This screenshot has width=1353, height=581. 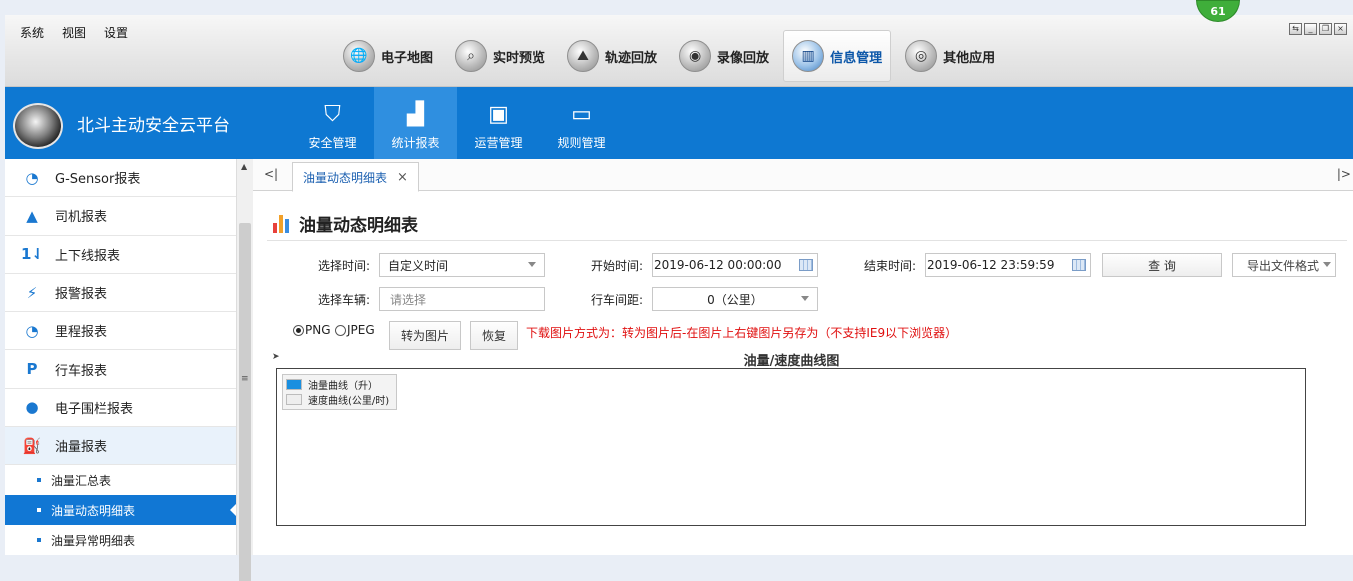 I want to click on end-time-input: 2019-06-12 23:59:59, so click(x=1008, y=265).